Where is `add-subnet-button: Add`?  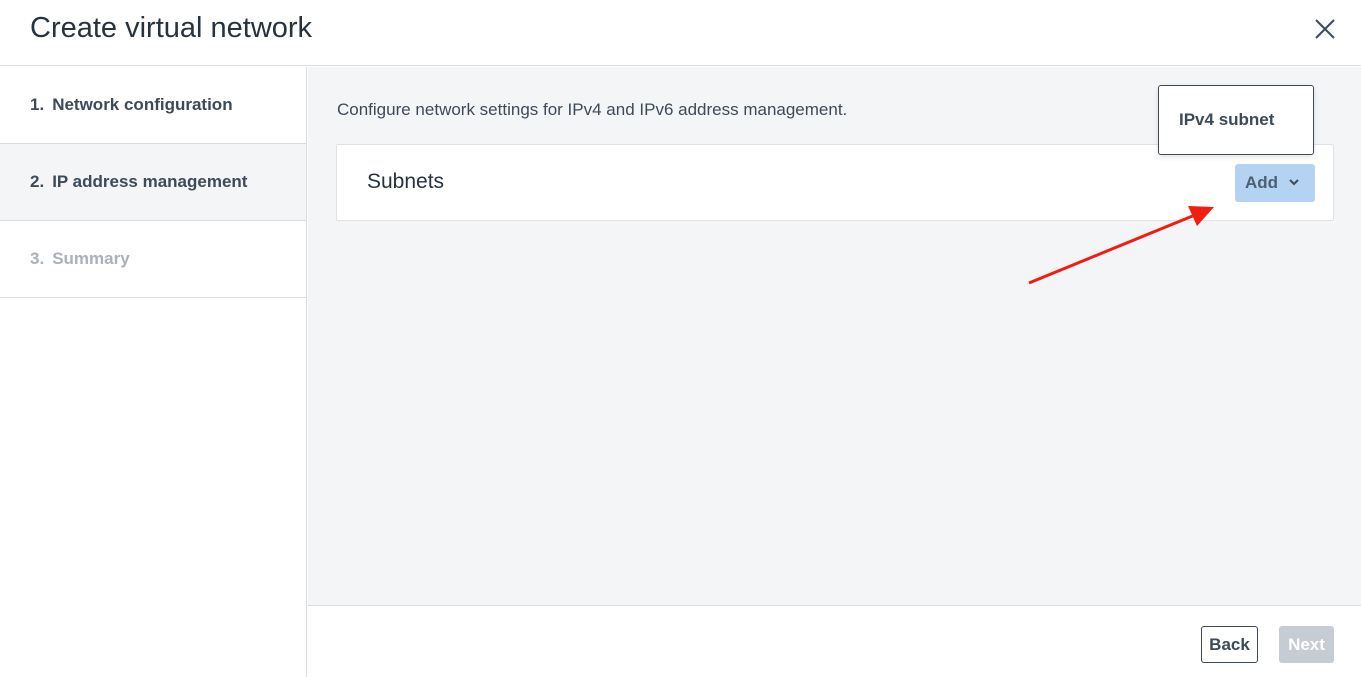
add-subnet-button: Add is located at coordinates (1275, 183).